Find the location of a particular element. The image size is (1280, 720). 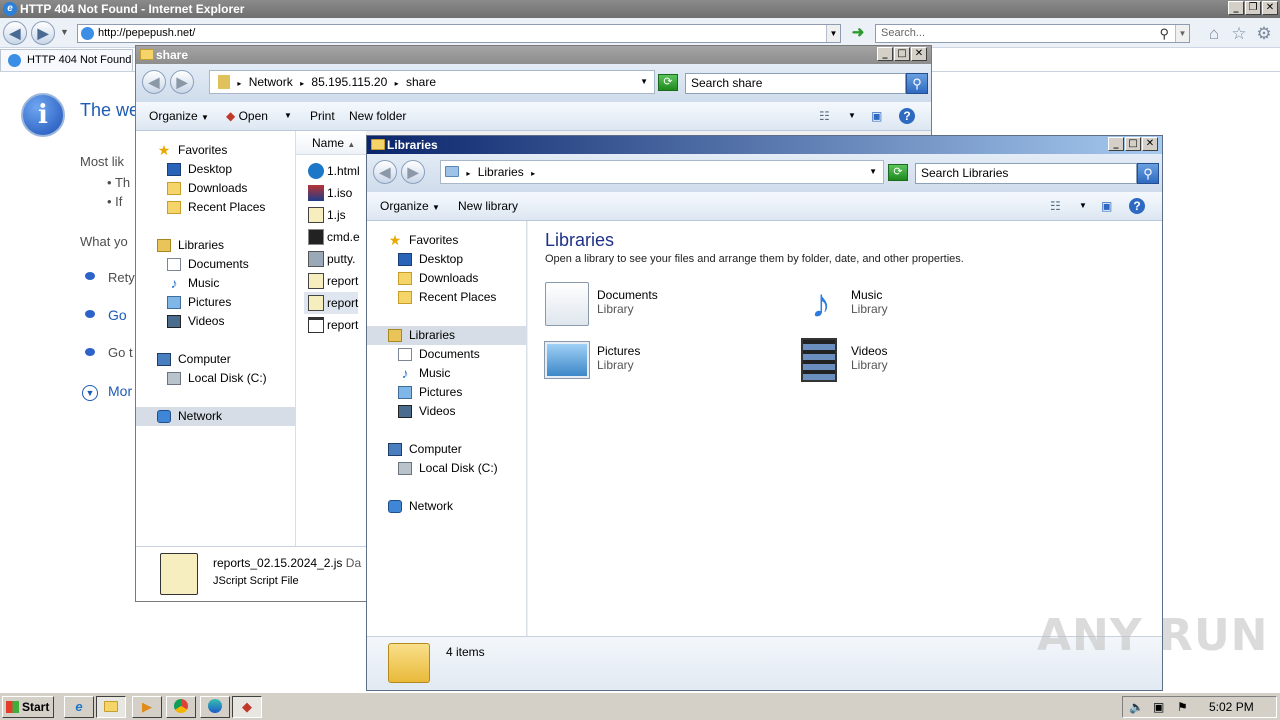

history-dropdown-icon: ▼ is located at coordinates (64, 32).